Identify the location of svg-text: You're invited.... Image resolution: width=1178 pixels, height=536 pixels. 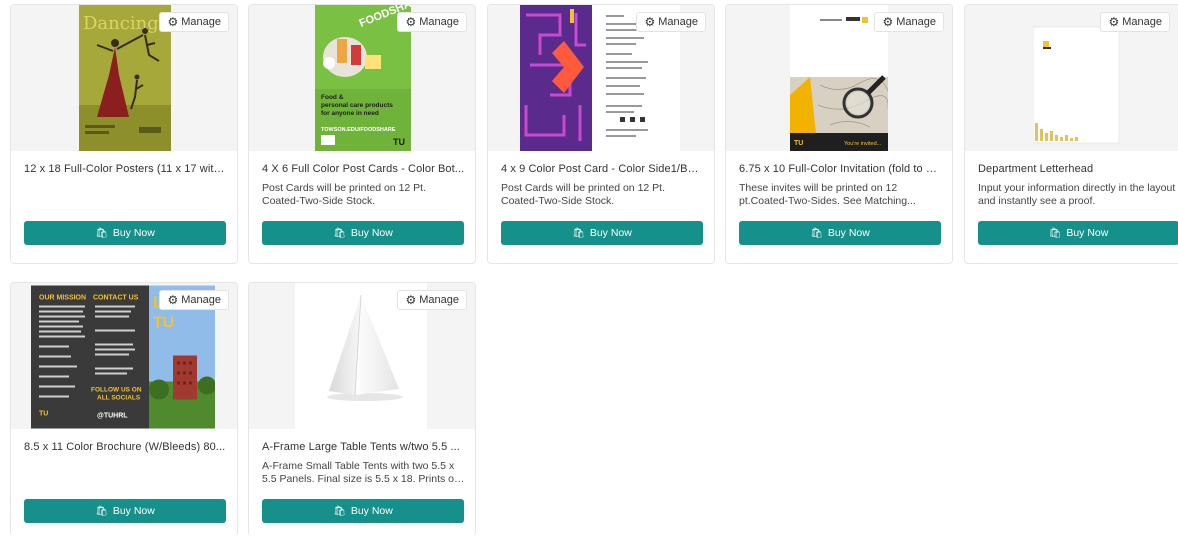
(863, 144).